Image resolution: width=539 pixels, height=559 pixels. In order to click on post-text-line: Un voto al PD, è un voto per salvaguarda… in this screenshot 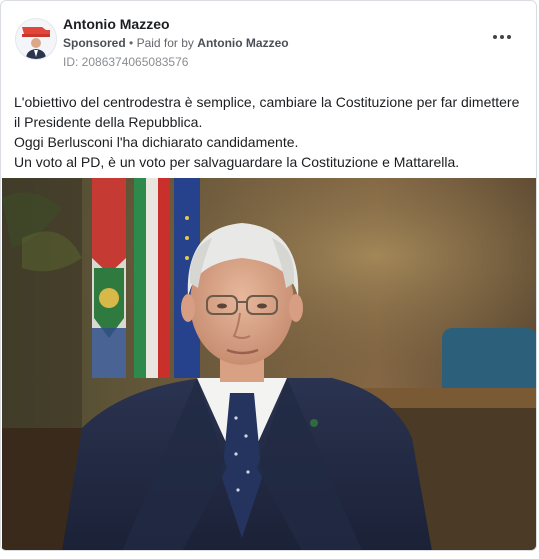, I will do `click(237, 162)`.